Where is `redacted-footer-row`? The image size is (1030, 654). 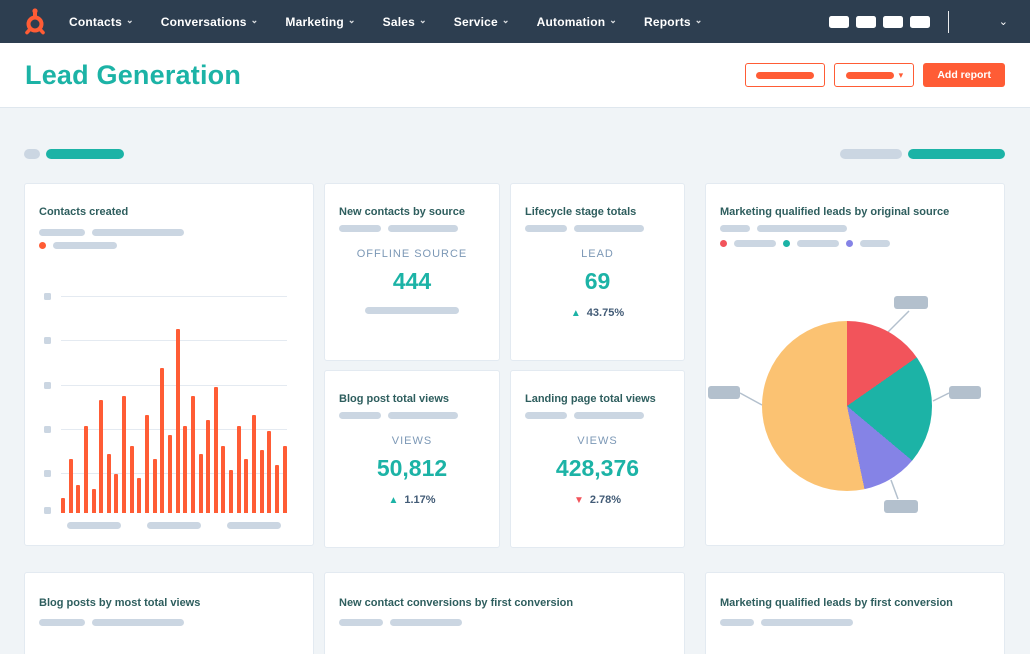 redacted-footer-row is located at coordinates (412, 310).